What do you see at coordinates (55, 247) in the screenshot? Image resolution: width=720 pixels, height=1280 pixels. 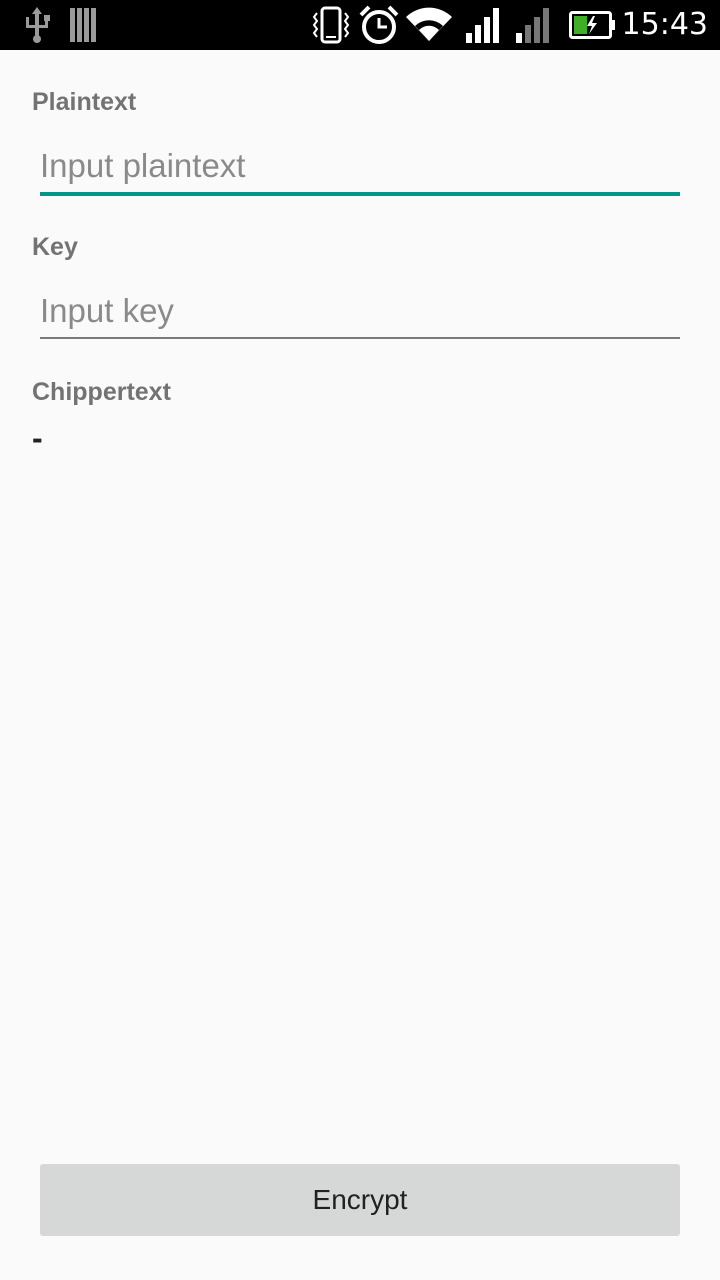 I see `key-label: Key` at bounding box center [55, 247].